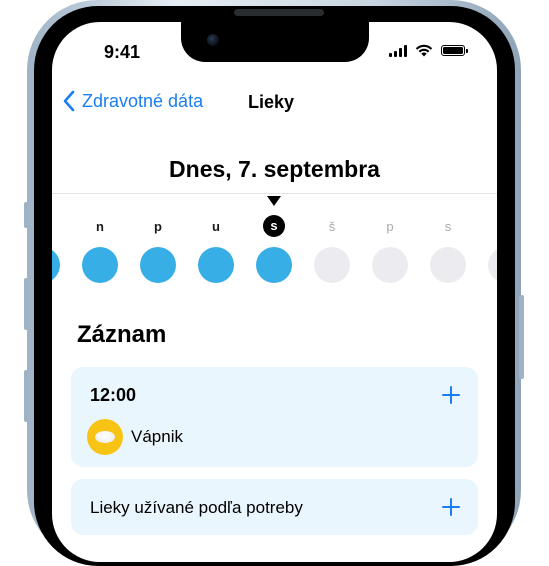  I want to click on speaker-slot, so click(279, 12).